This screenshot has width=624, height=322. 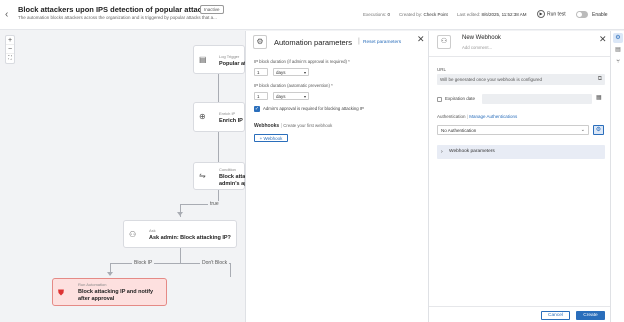 I want to click on create-button: Create, so click(x=590, y=315).